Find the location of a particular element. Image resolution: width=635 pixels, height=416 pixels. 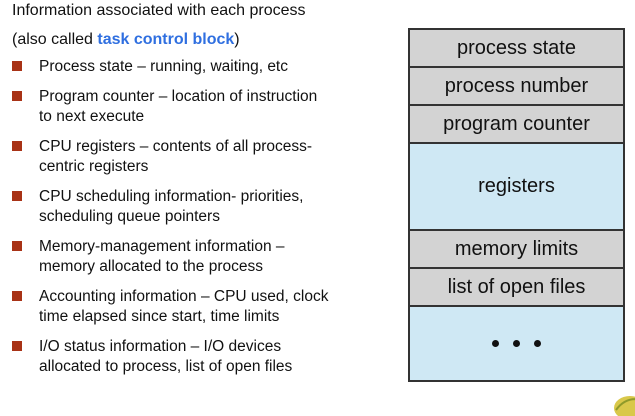

intro-subtitle: (also called task control block) is located at coordinates (126, 40).